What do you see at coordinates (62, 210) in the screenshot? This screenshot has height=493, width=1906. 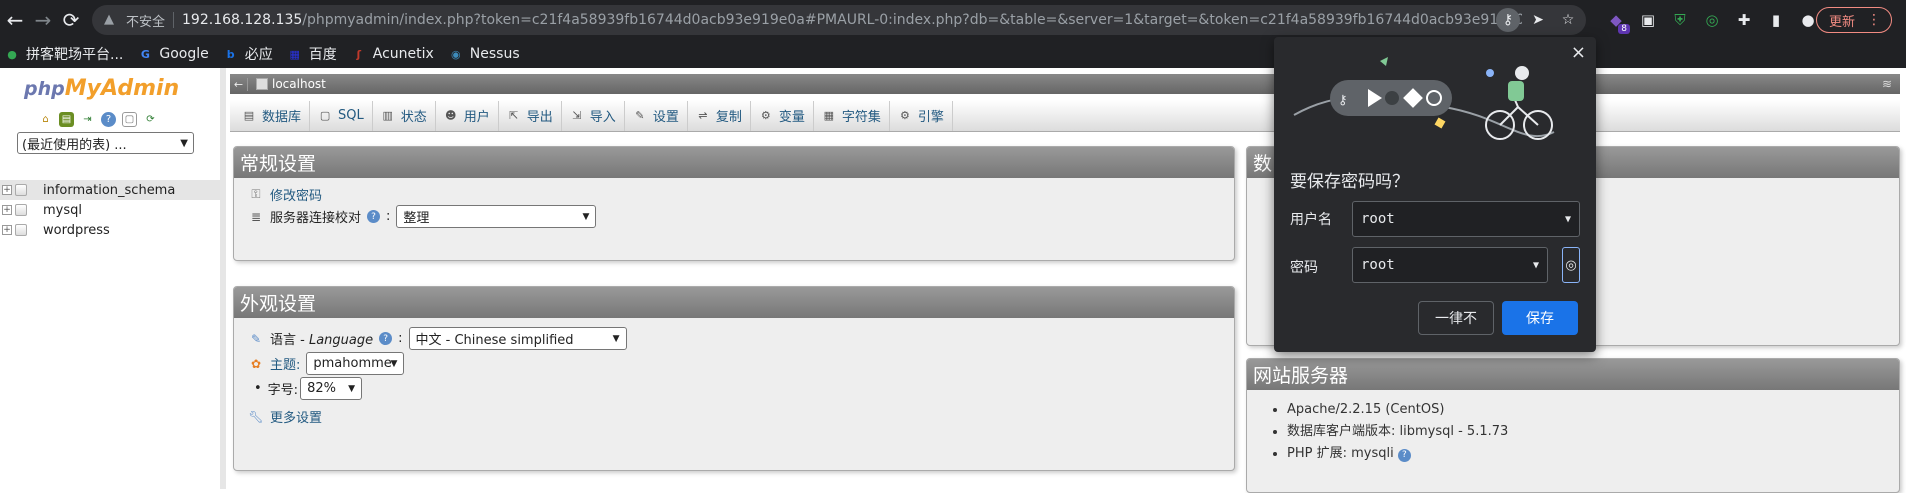 I see `database-name: mysql` at bounding box center [62, 210].